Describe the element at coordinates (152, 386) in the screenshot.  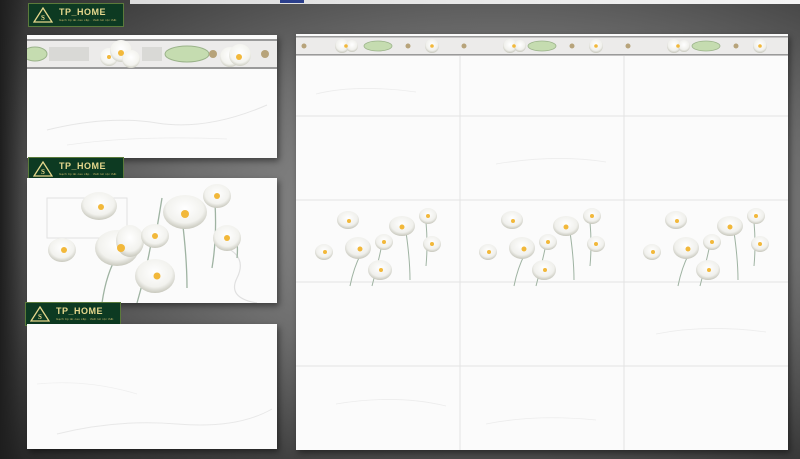
I see `plain-tile` at that location.